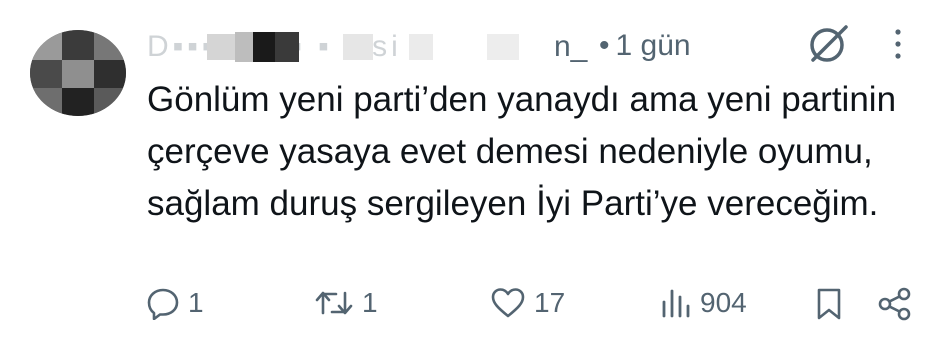  Describe the element at coordinates (898, 44) in the screenshot. I see `more-dots-icon` at that location.